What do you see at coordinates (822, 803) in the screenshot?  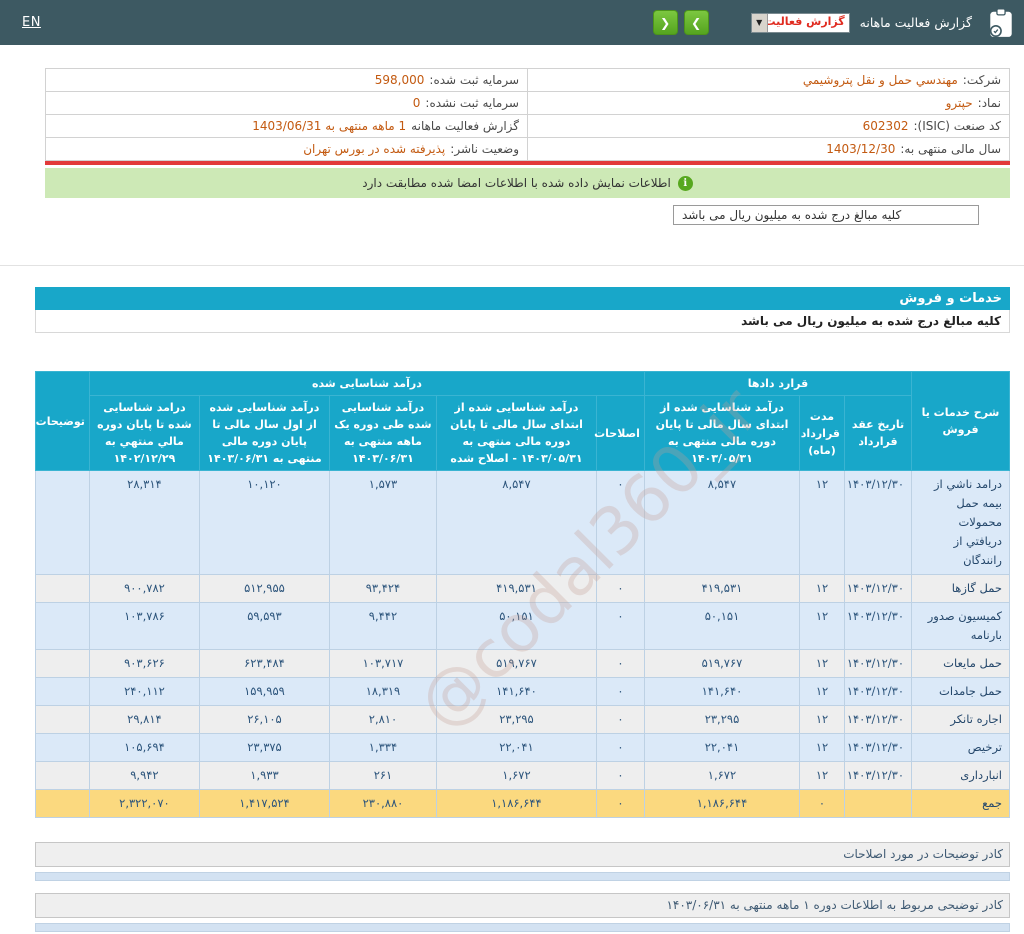 I see `duration-cell: ۰` at bounding box center [822, 803].